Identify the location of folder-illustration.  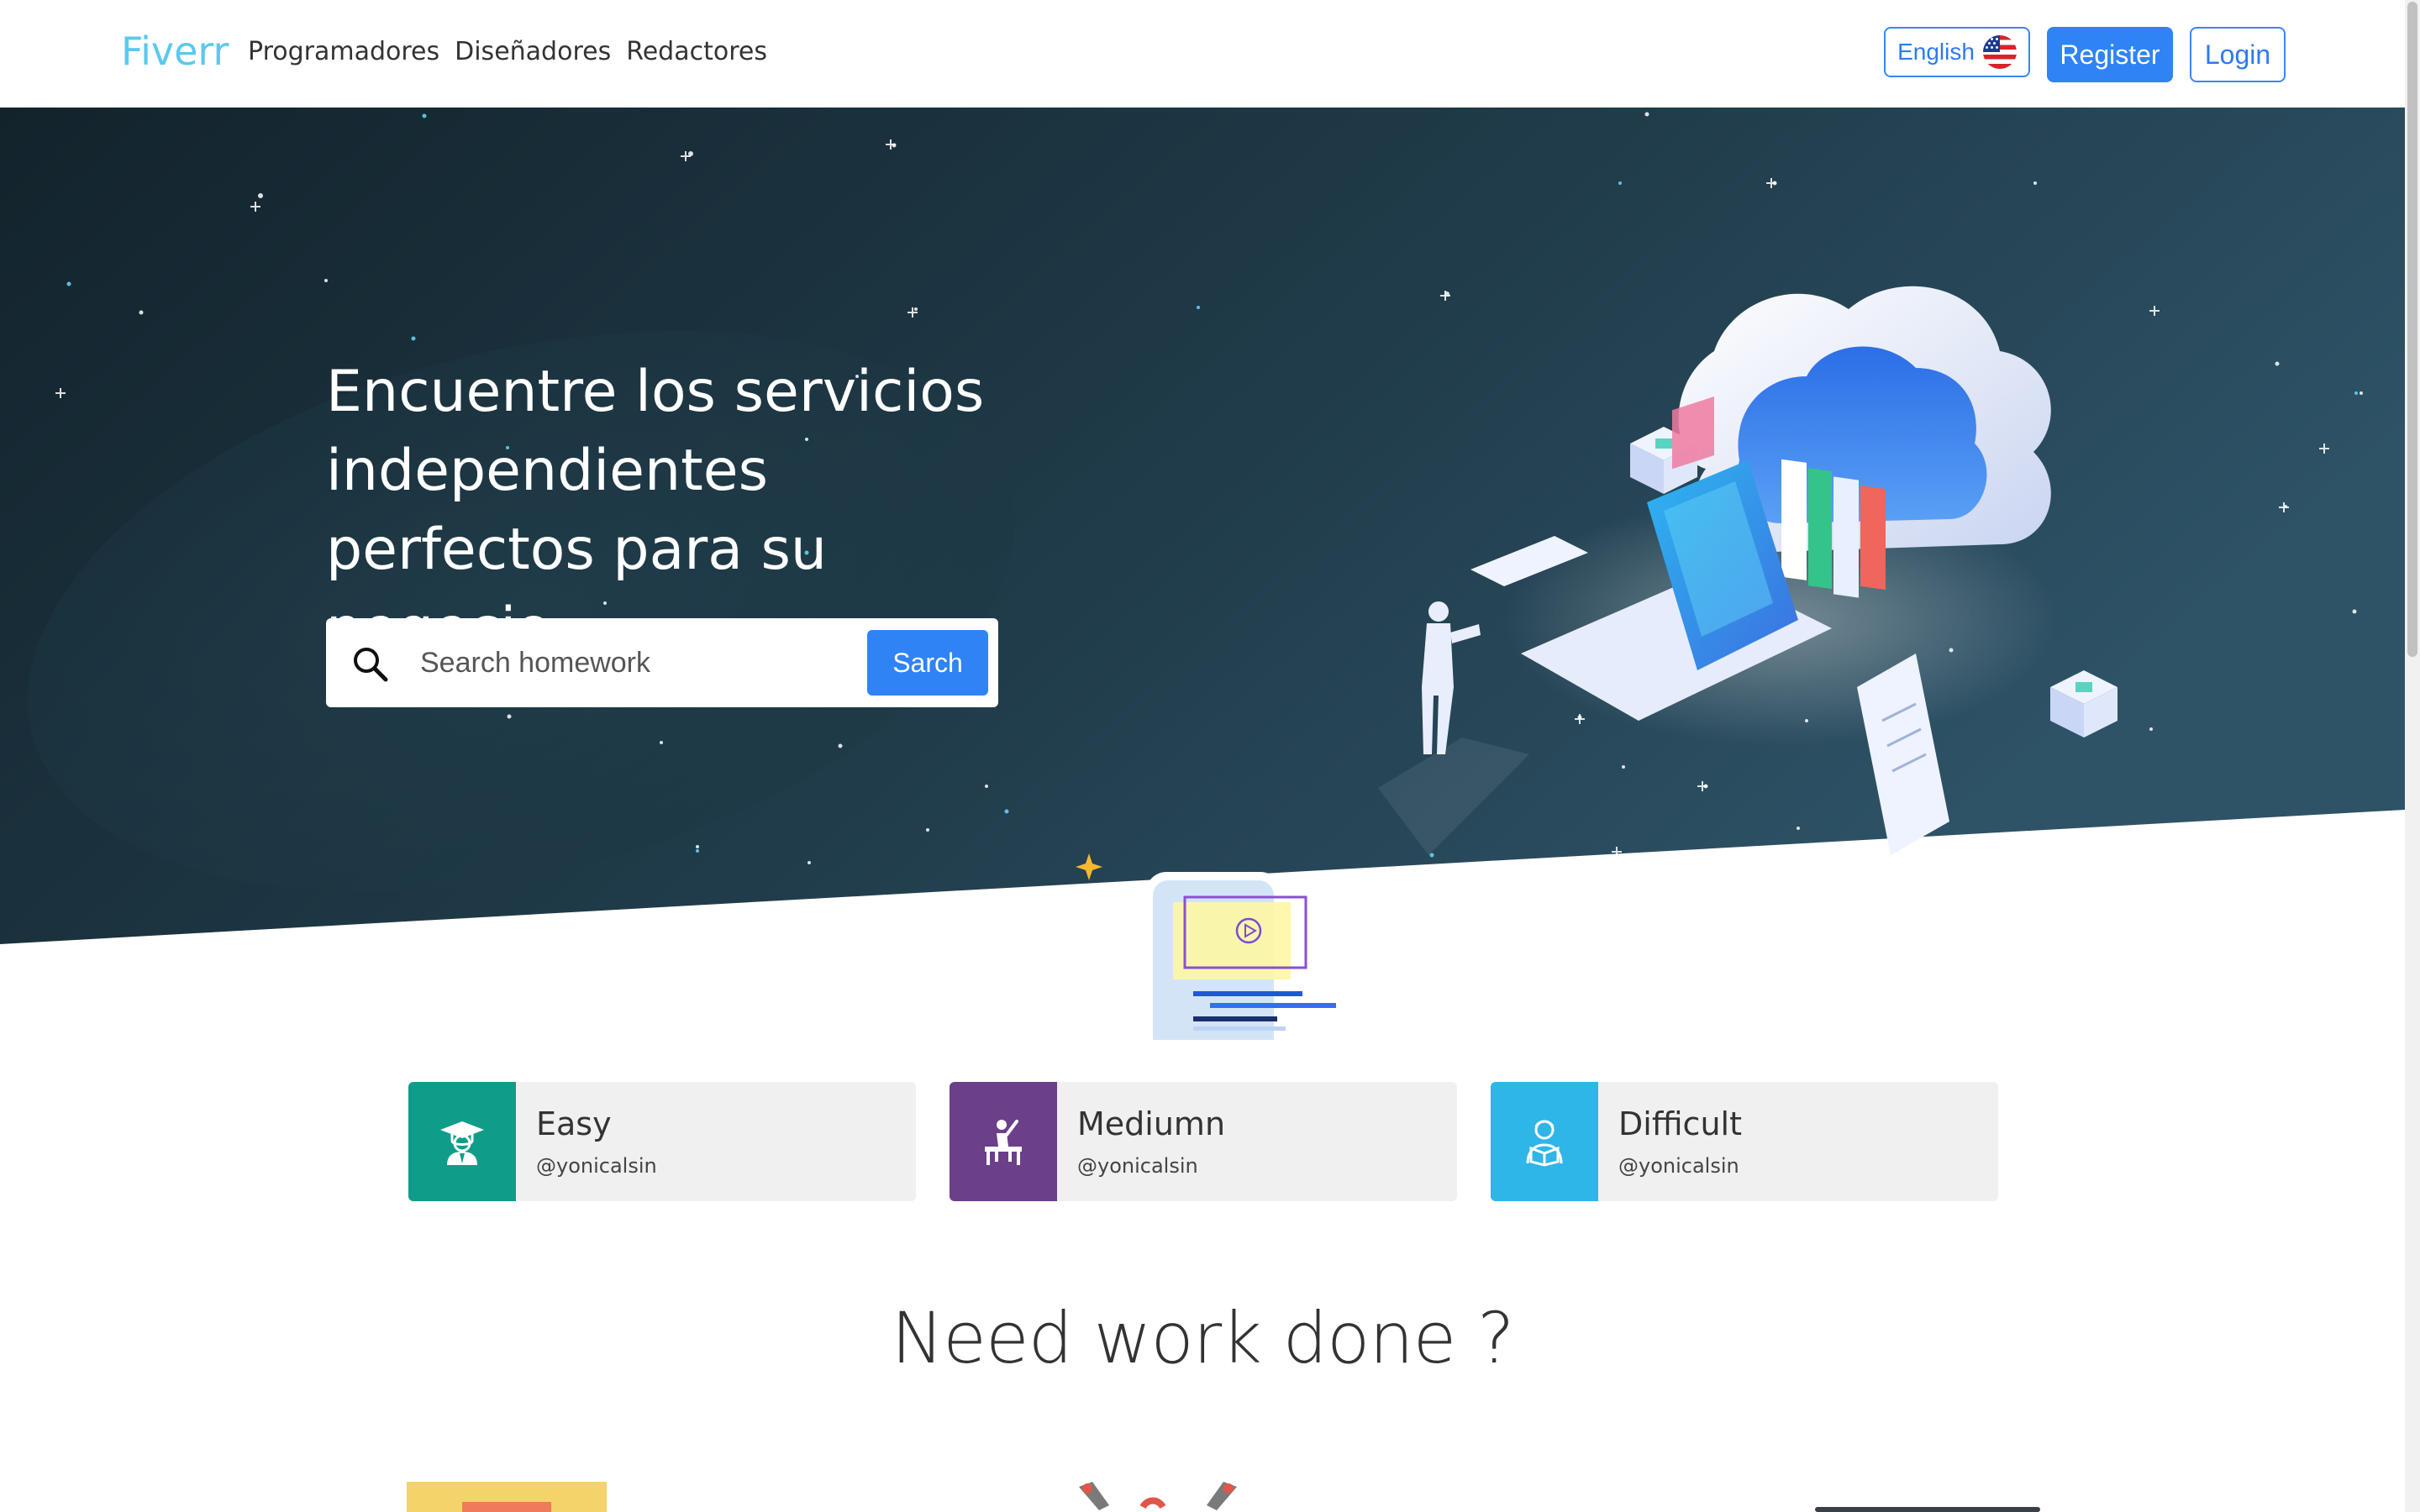
(507, 1497).